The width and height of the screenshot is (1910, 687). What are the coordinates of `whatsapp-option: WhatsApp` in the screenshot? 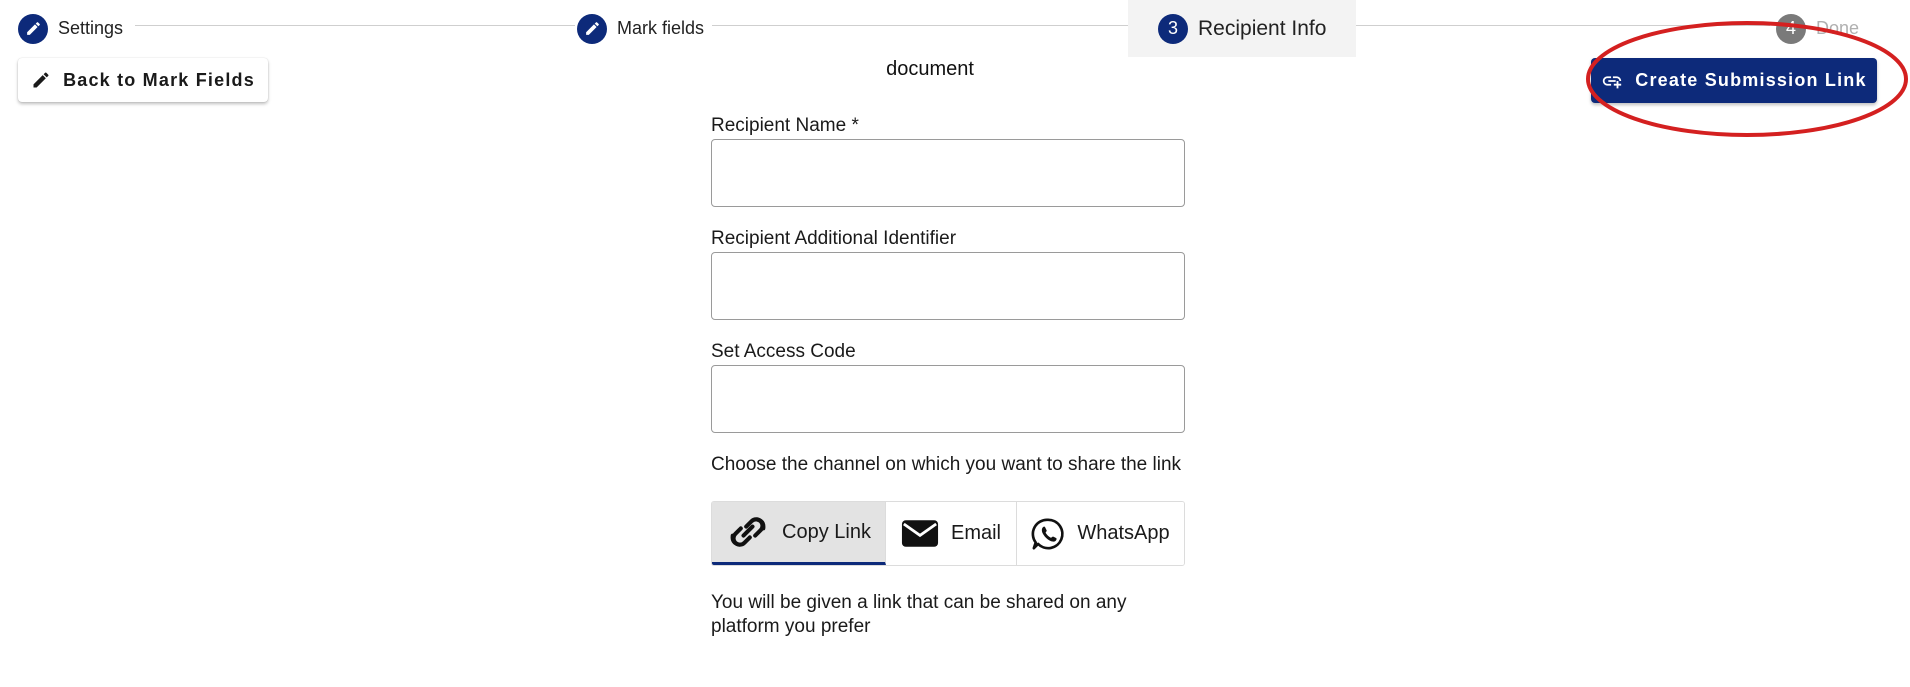 It's located at (1100, 533).